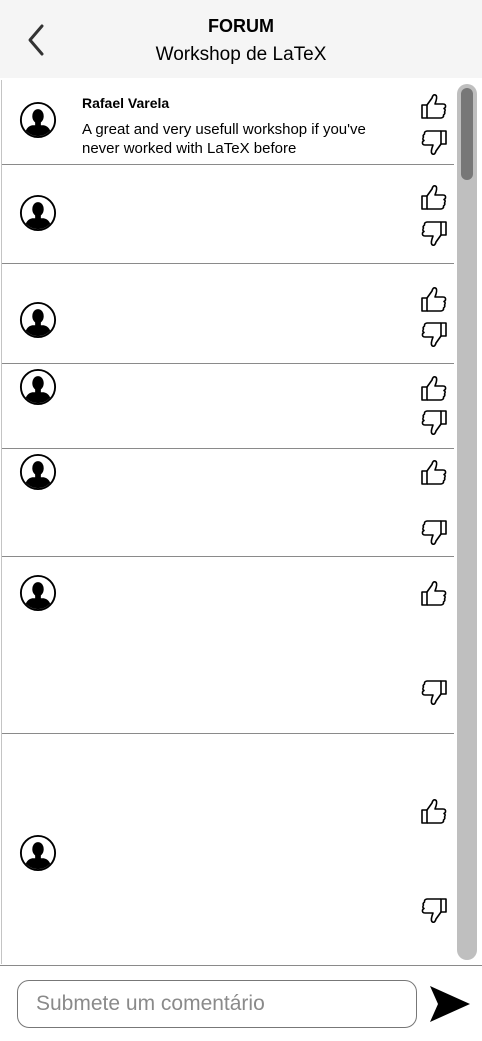 Image resolution: width=482 pixels, height=1041 pixels. What do you see at coordinates (467, 134) in the screenshot?
I see `scrollbar-thumb` at bounding box center [467, 134].